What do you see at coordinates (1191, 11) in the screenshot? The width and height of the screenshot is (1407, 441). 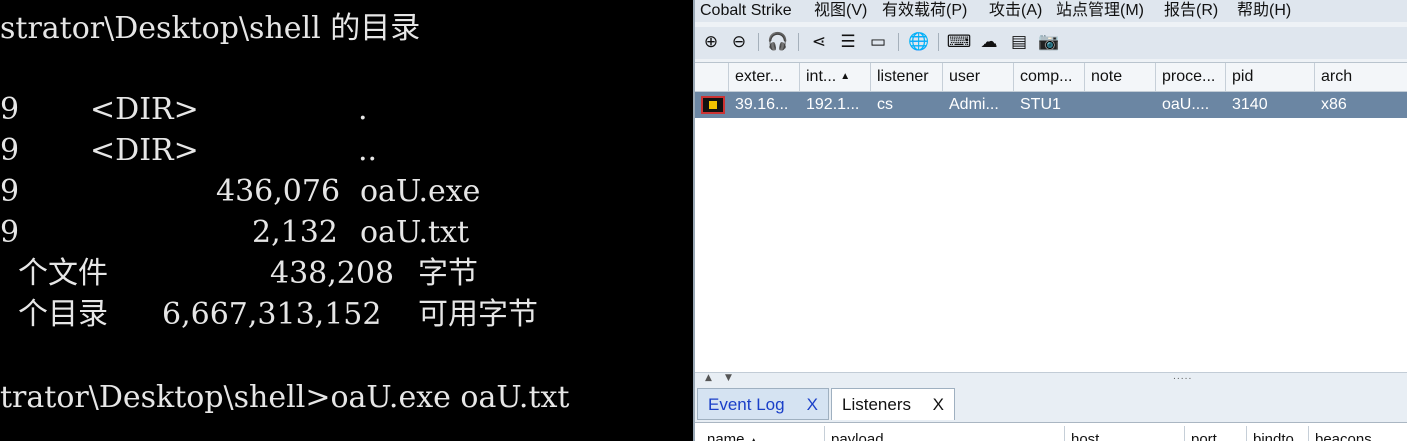 I see `menu-reports: 报告(R)` at bounding box center [1191, 11].